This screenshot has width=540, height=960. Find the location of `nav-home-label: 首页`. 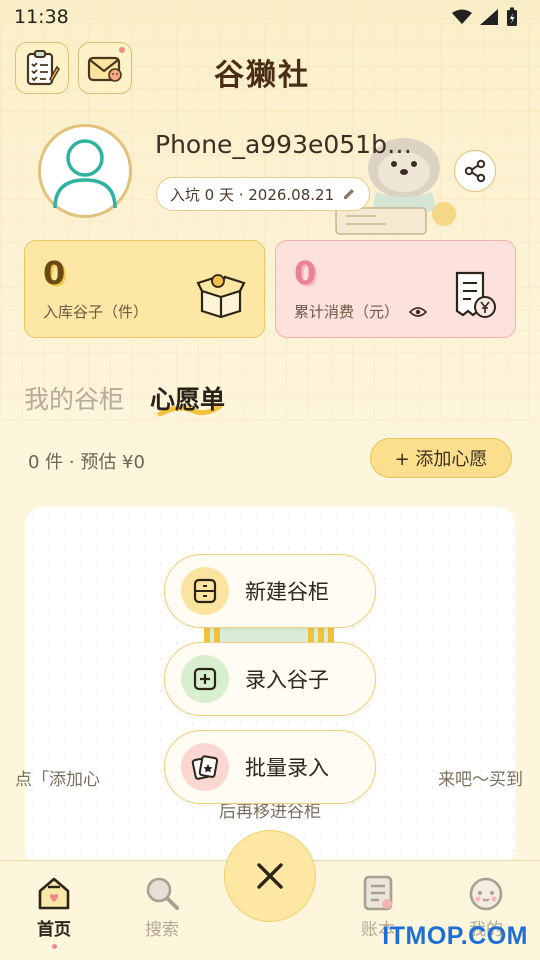

nav-home-label: 首页 is located at coordinates (54, 930).